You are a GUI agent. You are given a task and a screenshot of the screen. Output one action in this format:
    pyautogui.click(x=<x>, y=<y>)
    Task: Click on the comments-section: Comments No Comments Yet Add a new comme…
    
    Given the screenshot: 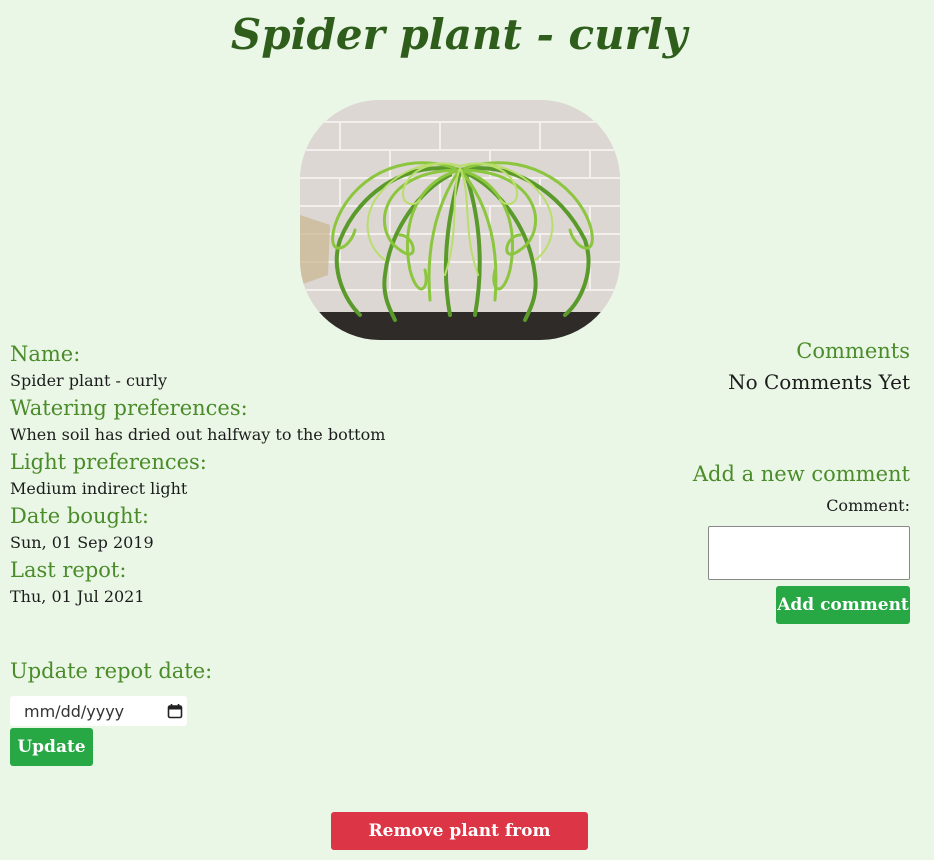 What is the action you would take?
    pyautogui.click(x=750, y=480)
    